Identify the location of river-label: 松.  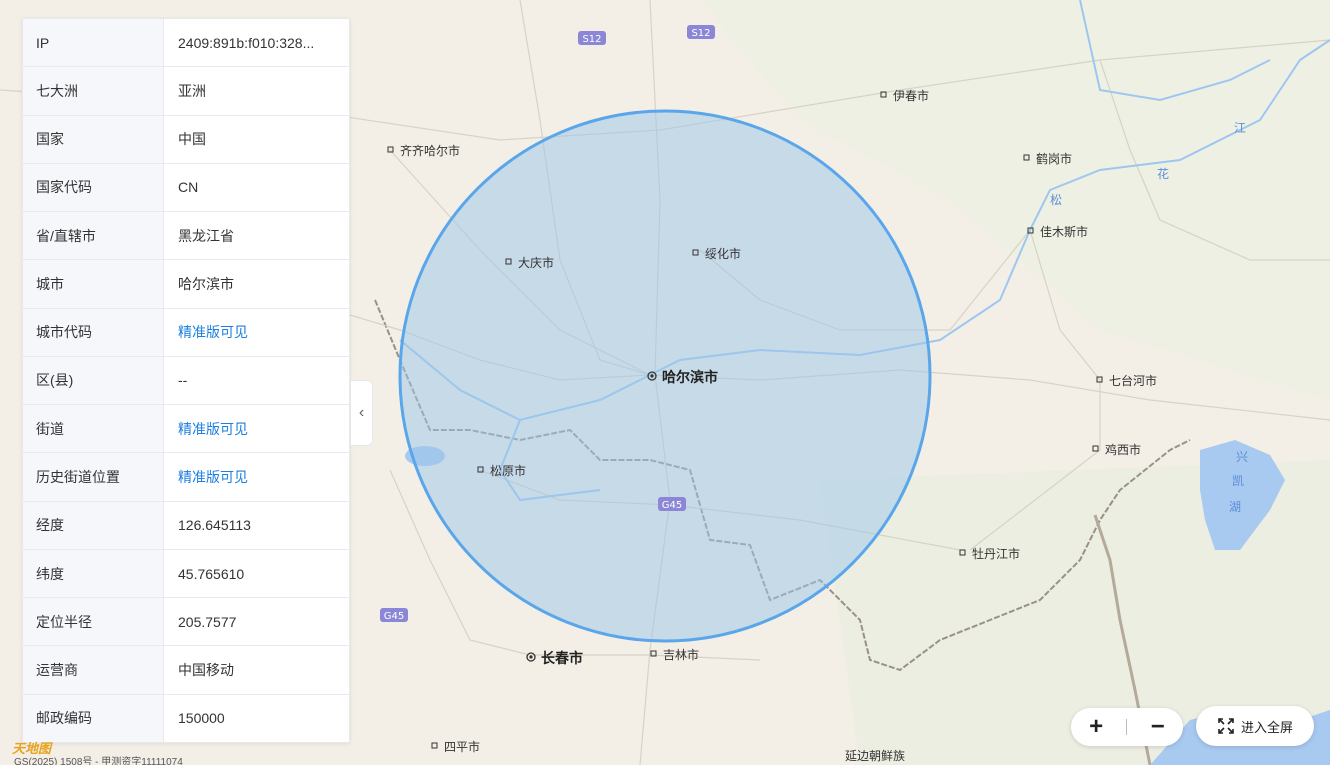
(1056, 200).